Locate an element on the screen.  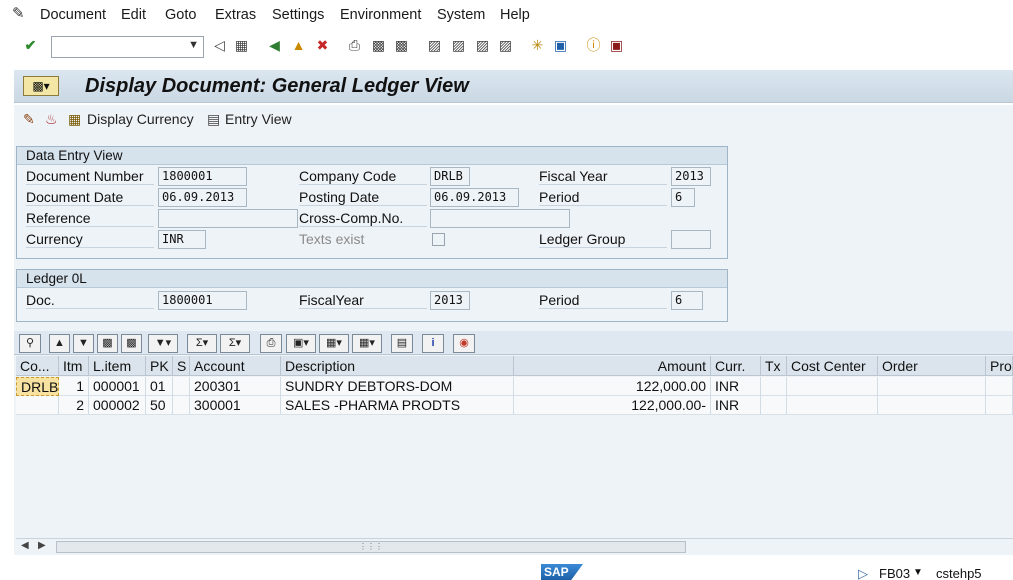
company-code-field: DRLB is located at coordinates (450, 176).